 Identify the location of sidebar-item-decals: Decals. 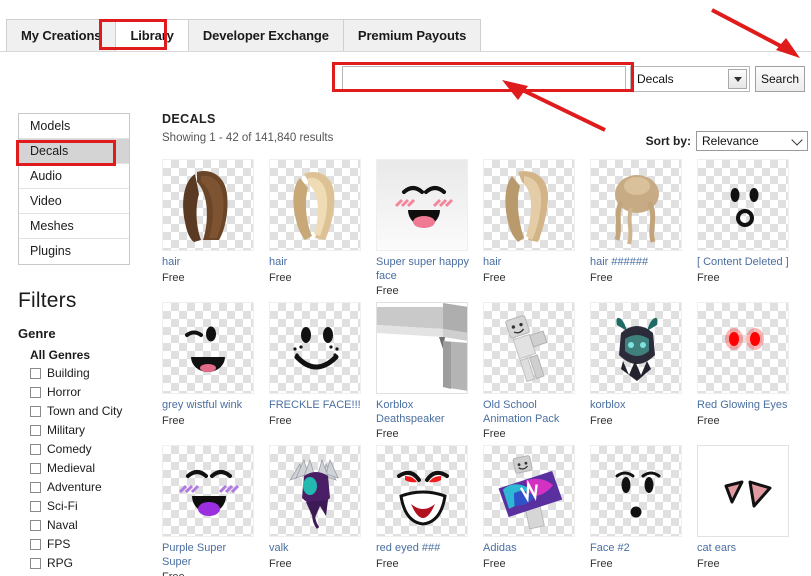
(74, 151).